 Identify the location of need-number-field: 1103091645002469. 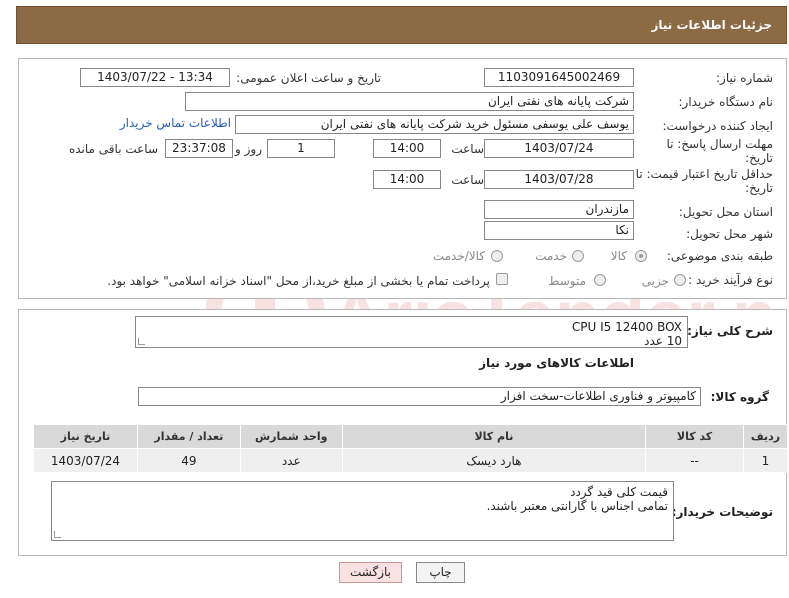
(559, 77).